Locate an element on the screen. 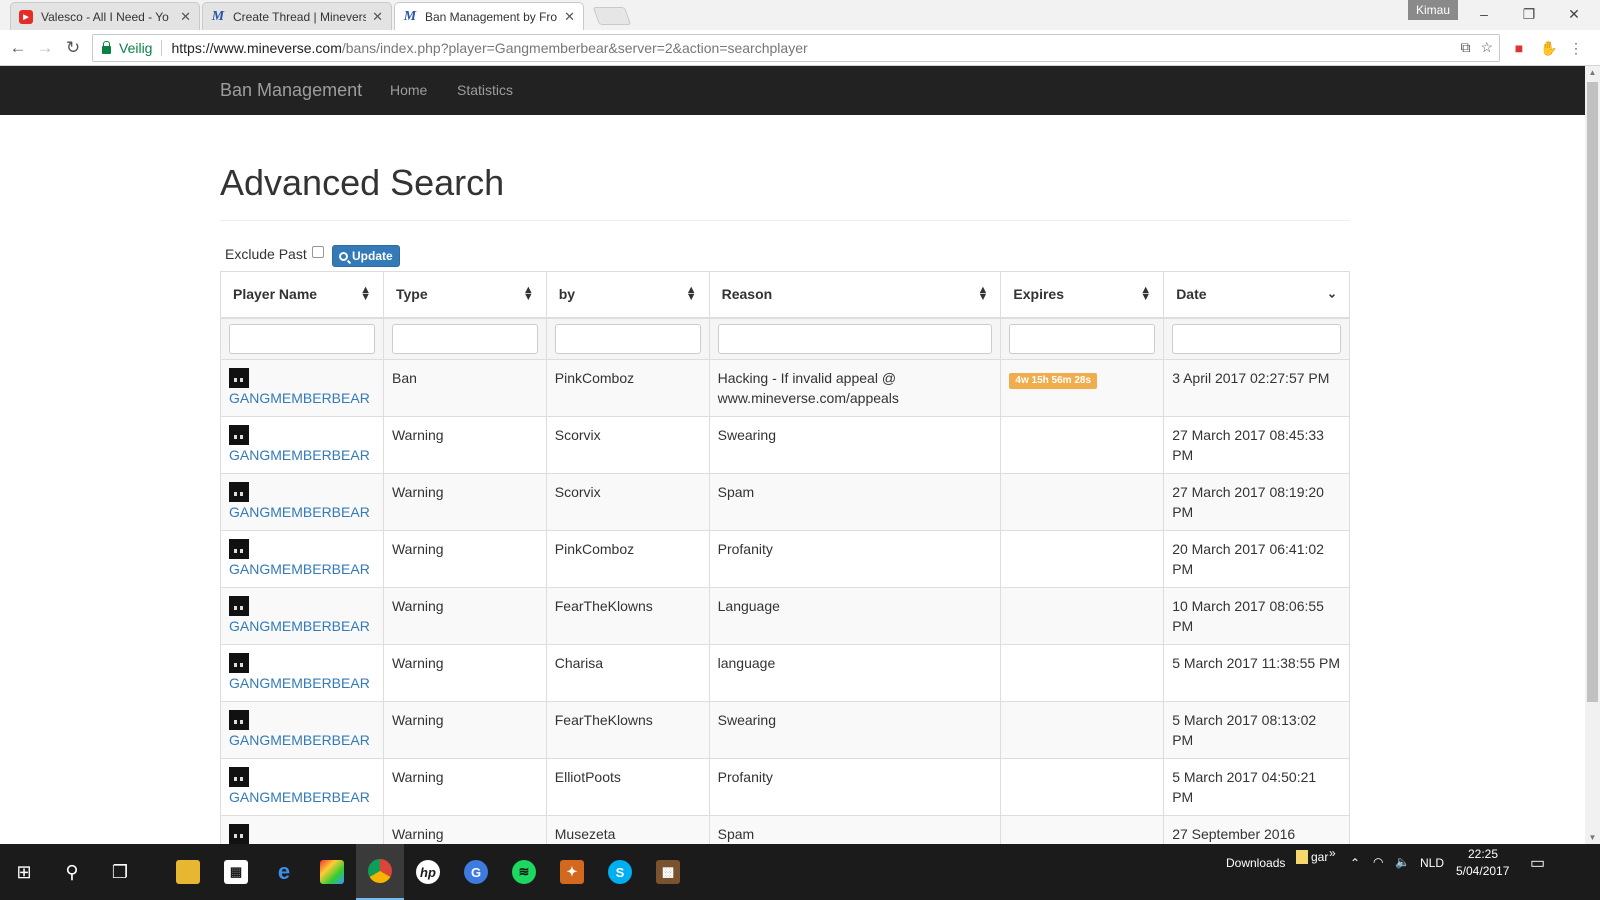 This screenshot has width=1600, height=900. column-header-player-name: Player Name ▲ ▼ is located at coordinates (302, 295).